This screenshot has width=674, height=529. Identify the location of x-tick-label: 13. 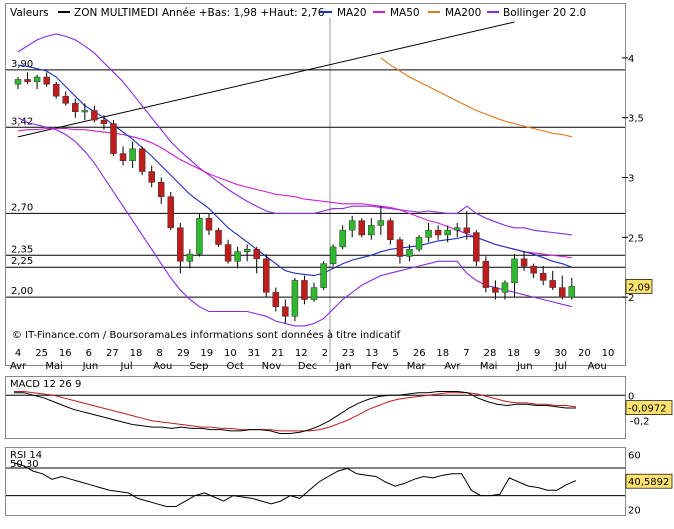
(372, 353).